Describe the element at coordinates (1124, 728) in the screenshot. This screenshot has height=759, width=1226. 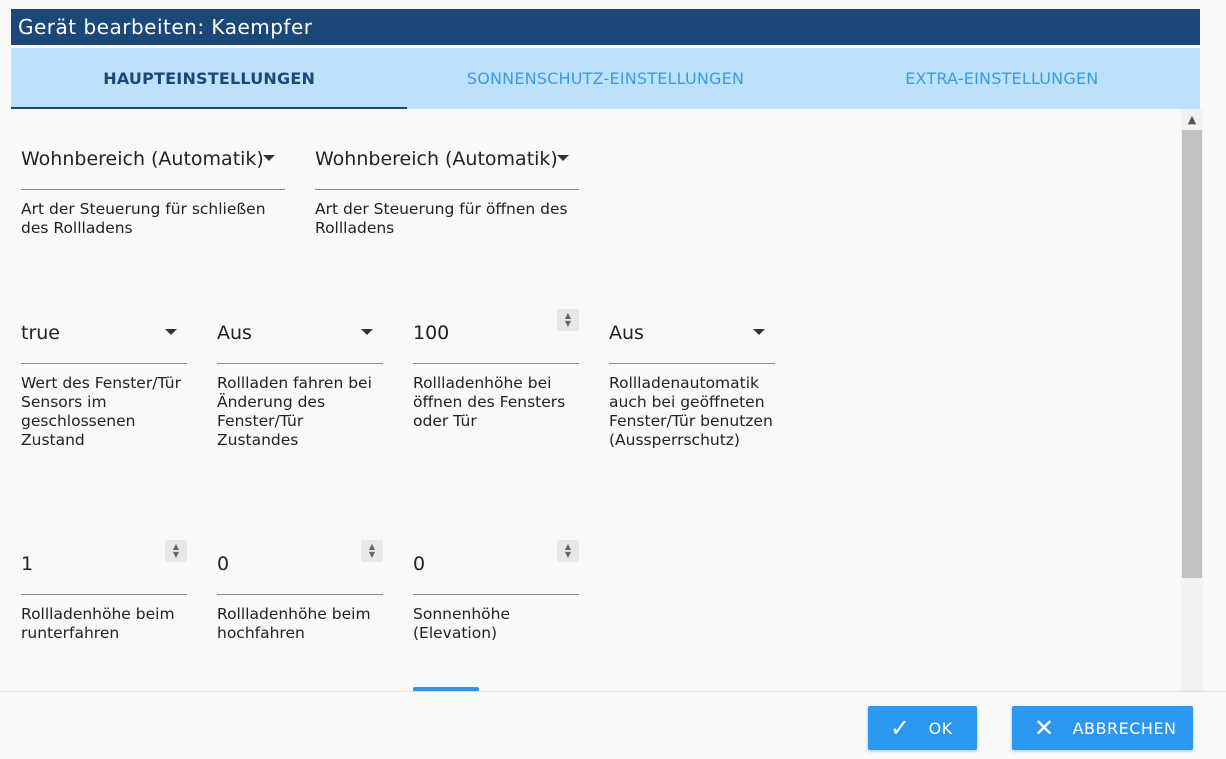
I see `cancel-button-label: ABBRECHEN` at that location.